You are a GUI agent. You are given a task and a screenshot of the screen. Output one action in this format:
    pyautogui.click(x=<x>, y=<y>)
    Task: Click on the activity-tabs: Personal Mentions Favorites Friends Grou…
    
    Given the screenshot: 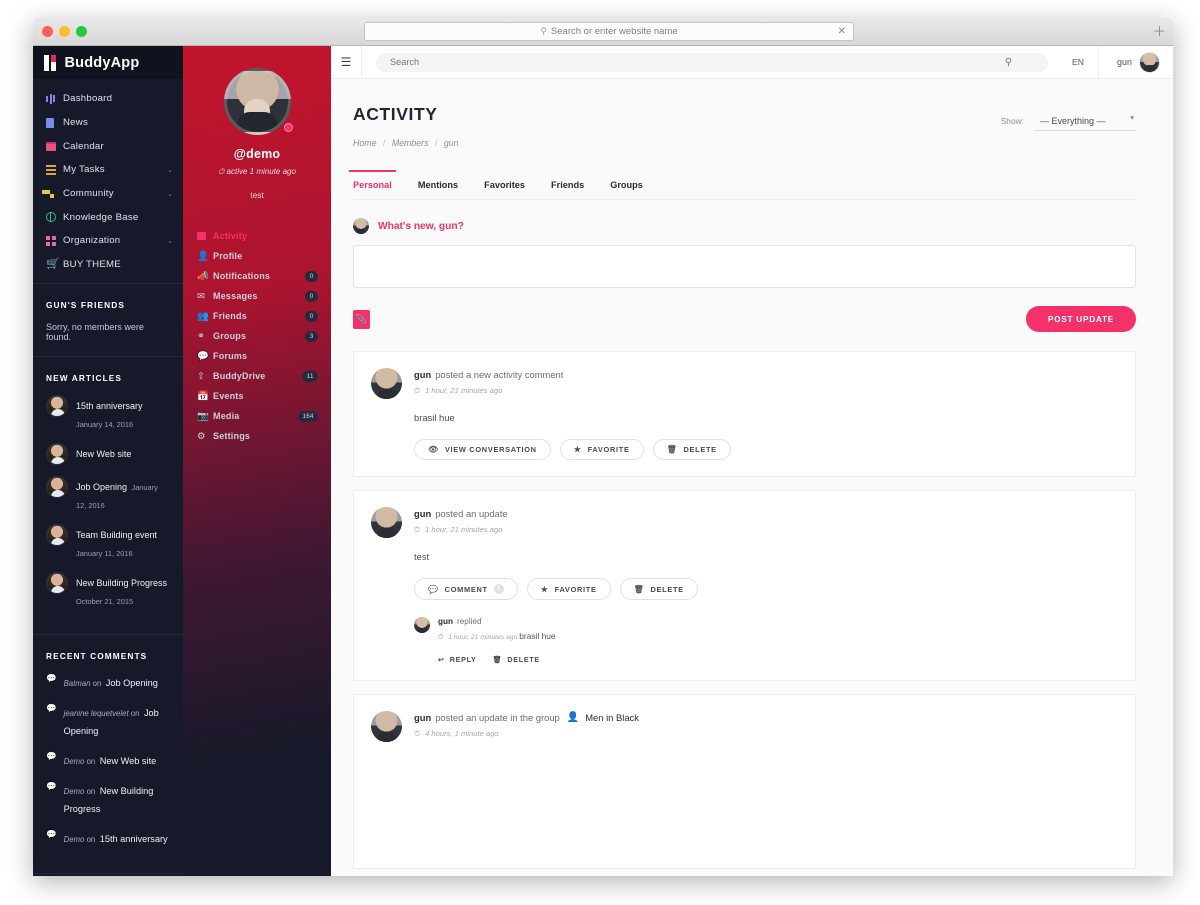 What is the action you would take?
    pyautogui.click(x=742, y=185)
    